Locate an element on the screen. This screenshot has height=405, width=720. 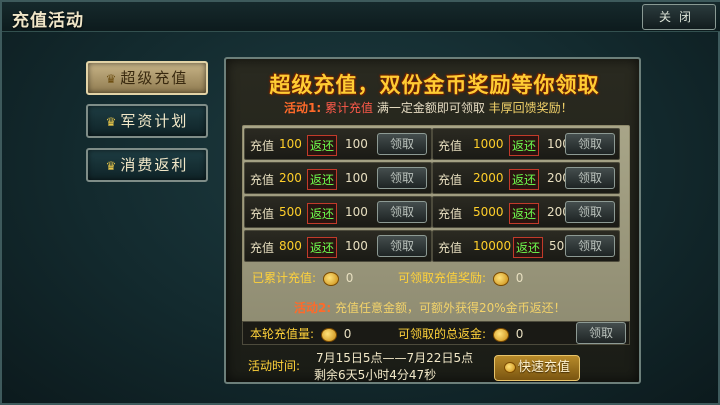
reward-value: 0 is located at coordinates (519, 278).